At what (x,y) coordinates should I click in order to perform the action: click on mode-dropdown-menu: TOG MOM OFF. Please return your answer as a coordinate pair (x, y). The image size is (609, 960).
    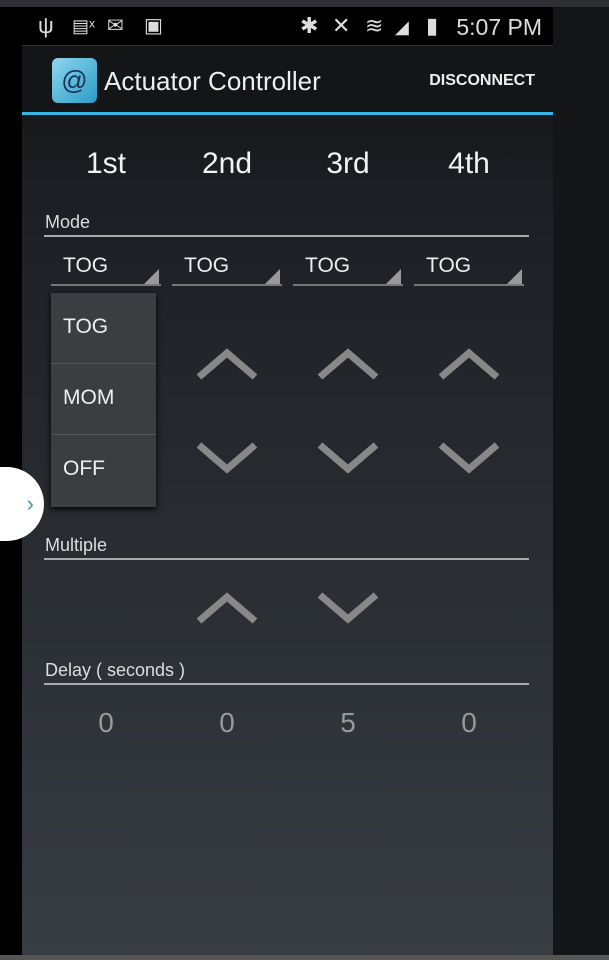
    Looking at the image, I should click on (103, 400).